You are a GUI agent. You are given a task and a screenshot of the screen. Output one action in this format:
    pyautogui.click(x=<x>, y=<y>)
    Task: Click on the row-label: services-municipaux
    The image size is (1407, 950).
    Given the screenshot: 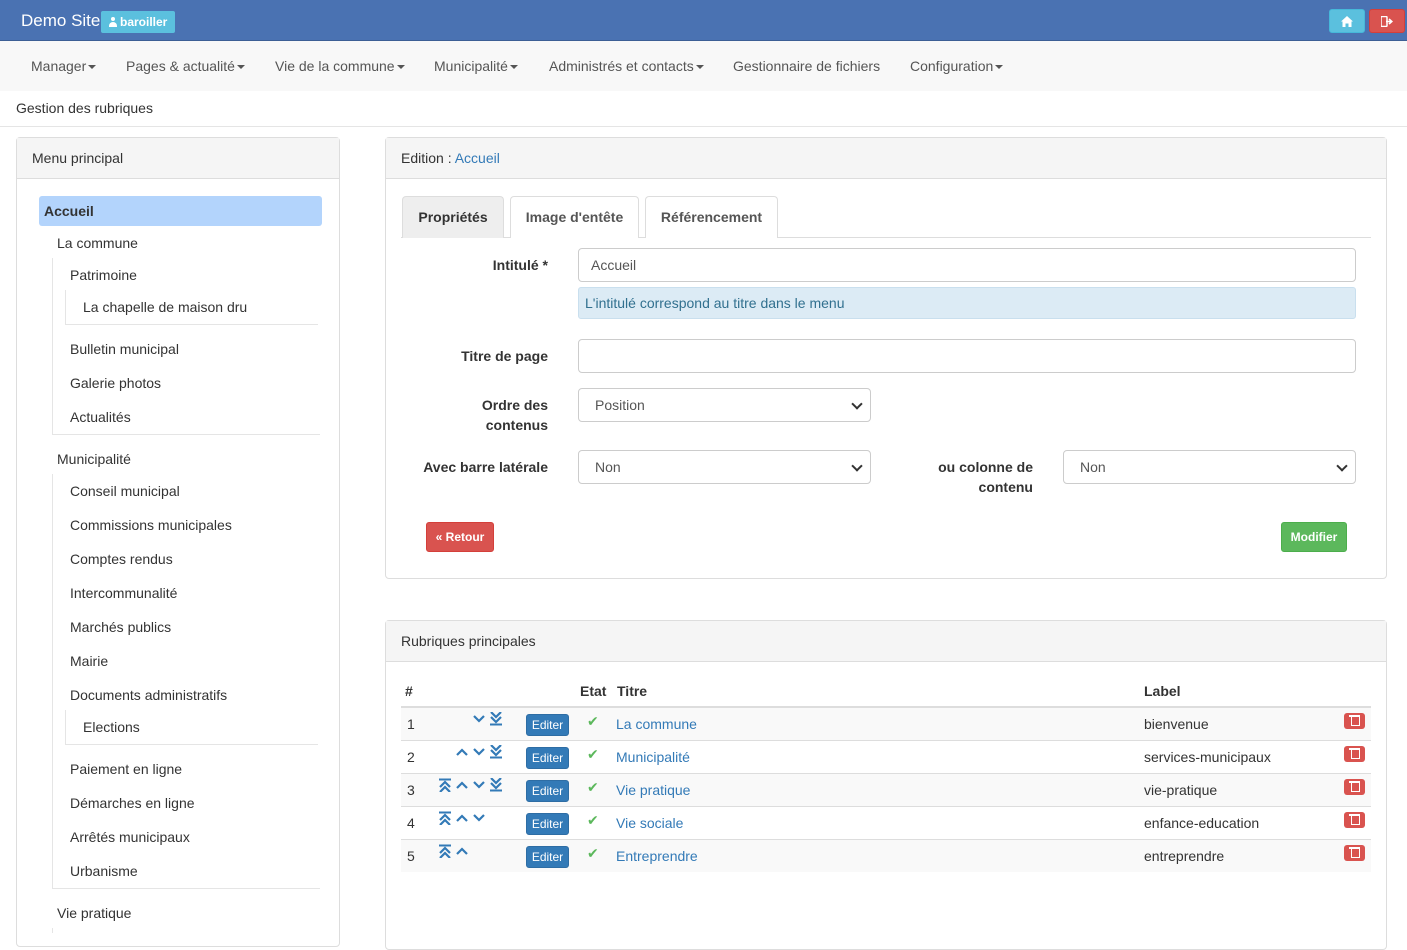 What is the action you would take?
    pyautogui.click(x=1207, y=757)
    